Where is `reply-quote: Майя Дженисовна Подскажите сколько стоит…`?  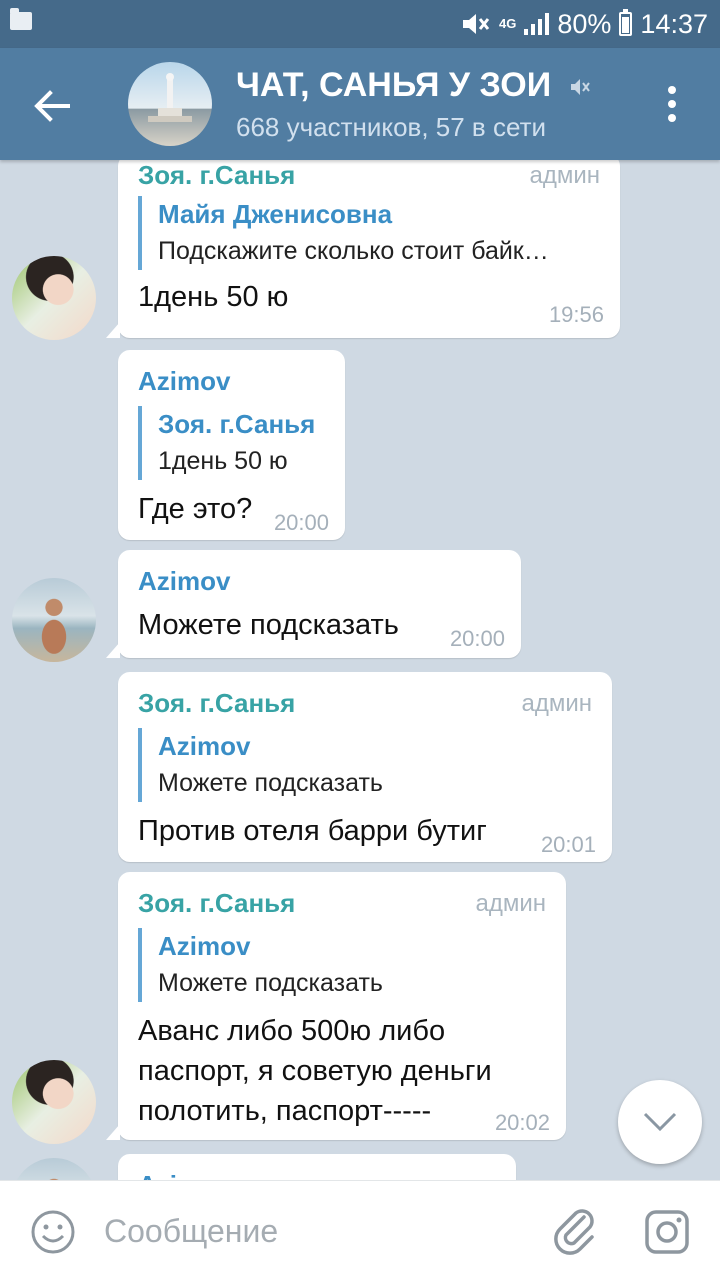
reply-quote: Майя Дженисовна Подскажите сколько стоит… is located at coordinates (343, 233).